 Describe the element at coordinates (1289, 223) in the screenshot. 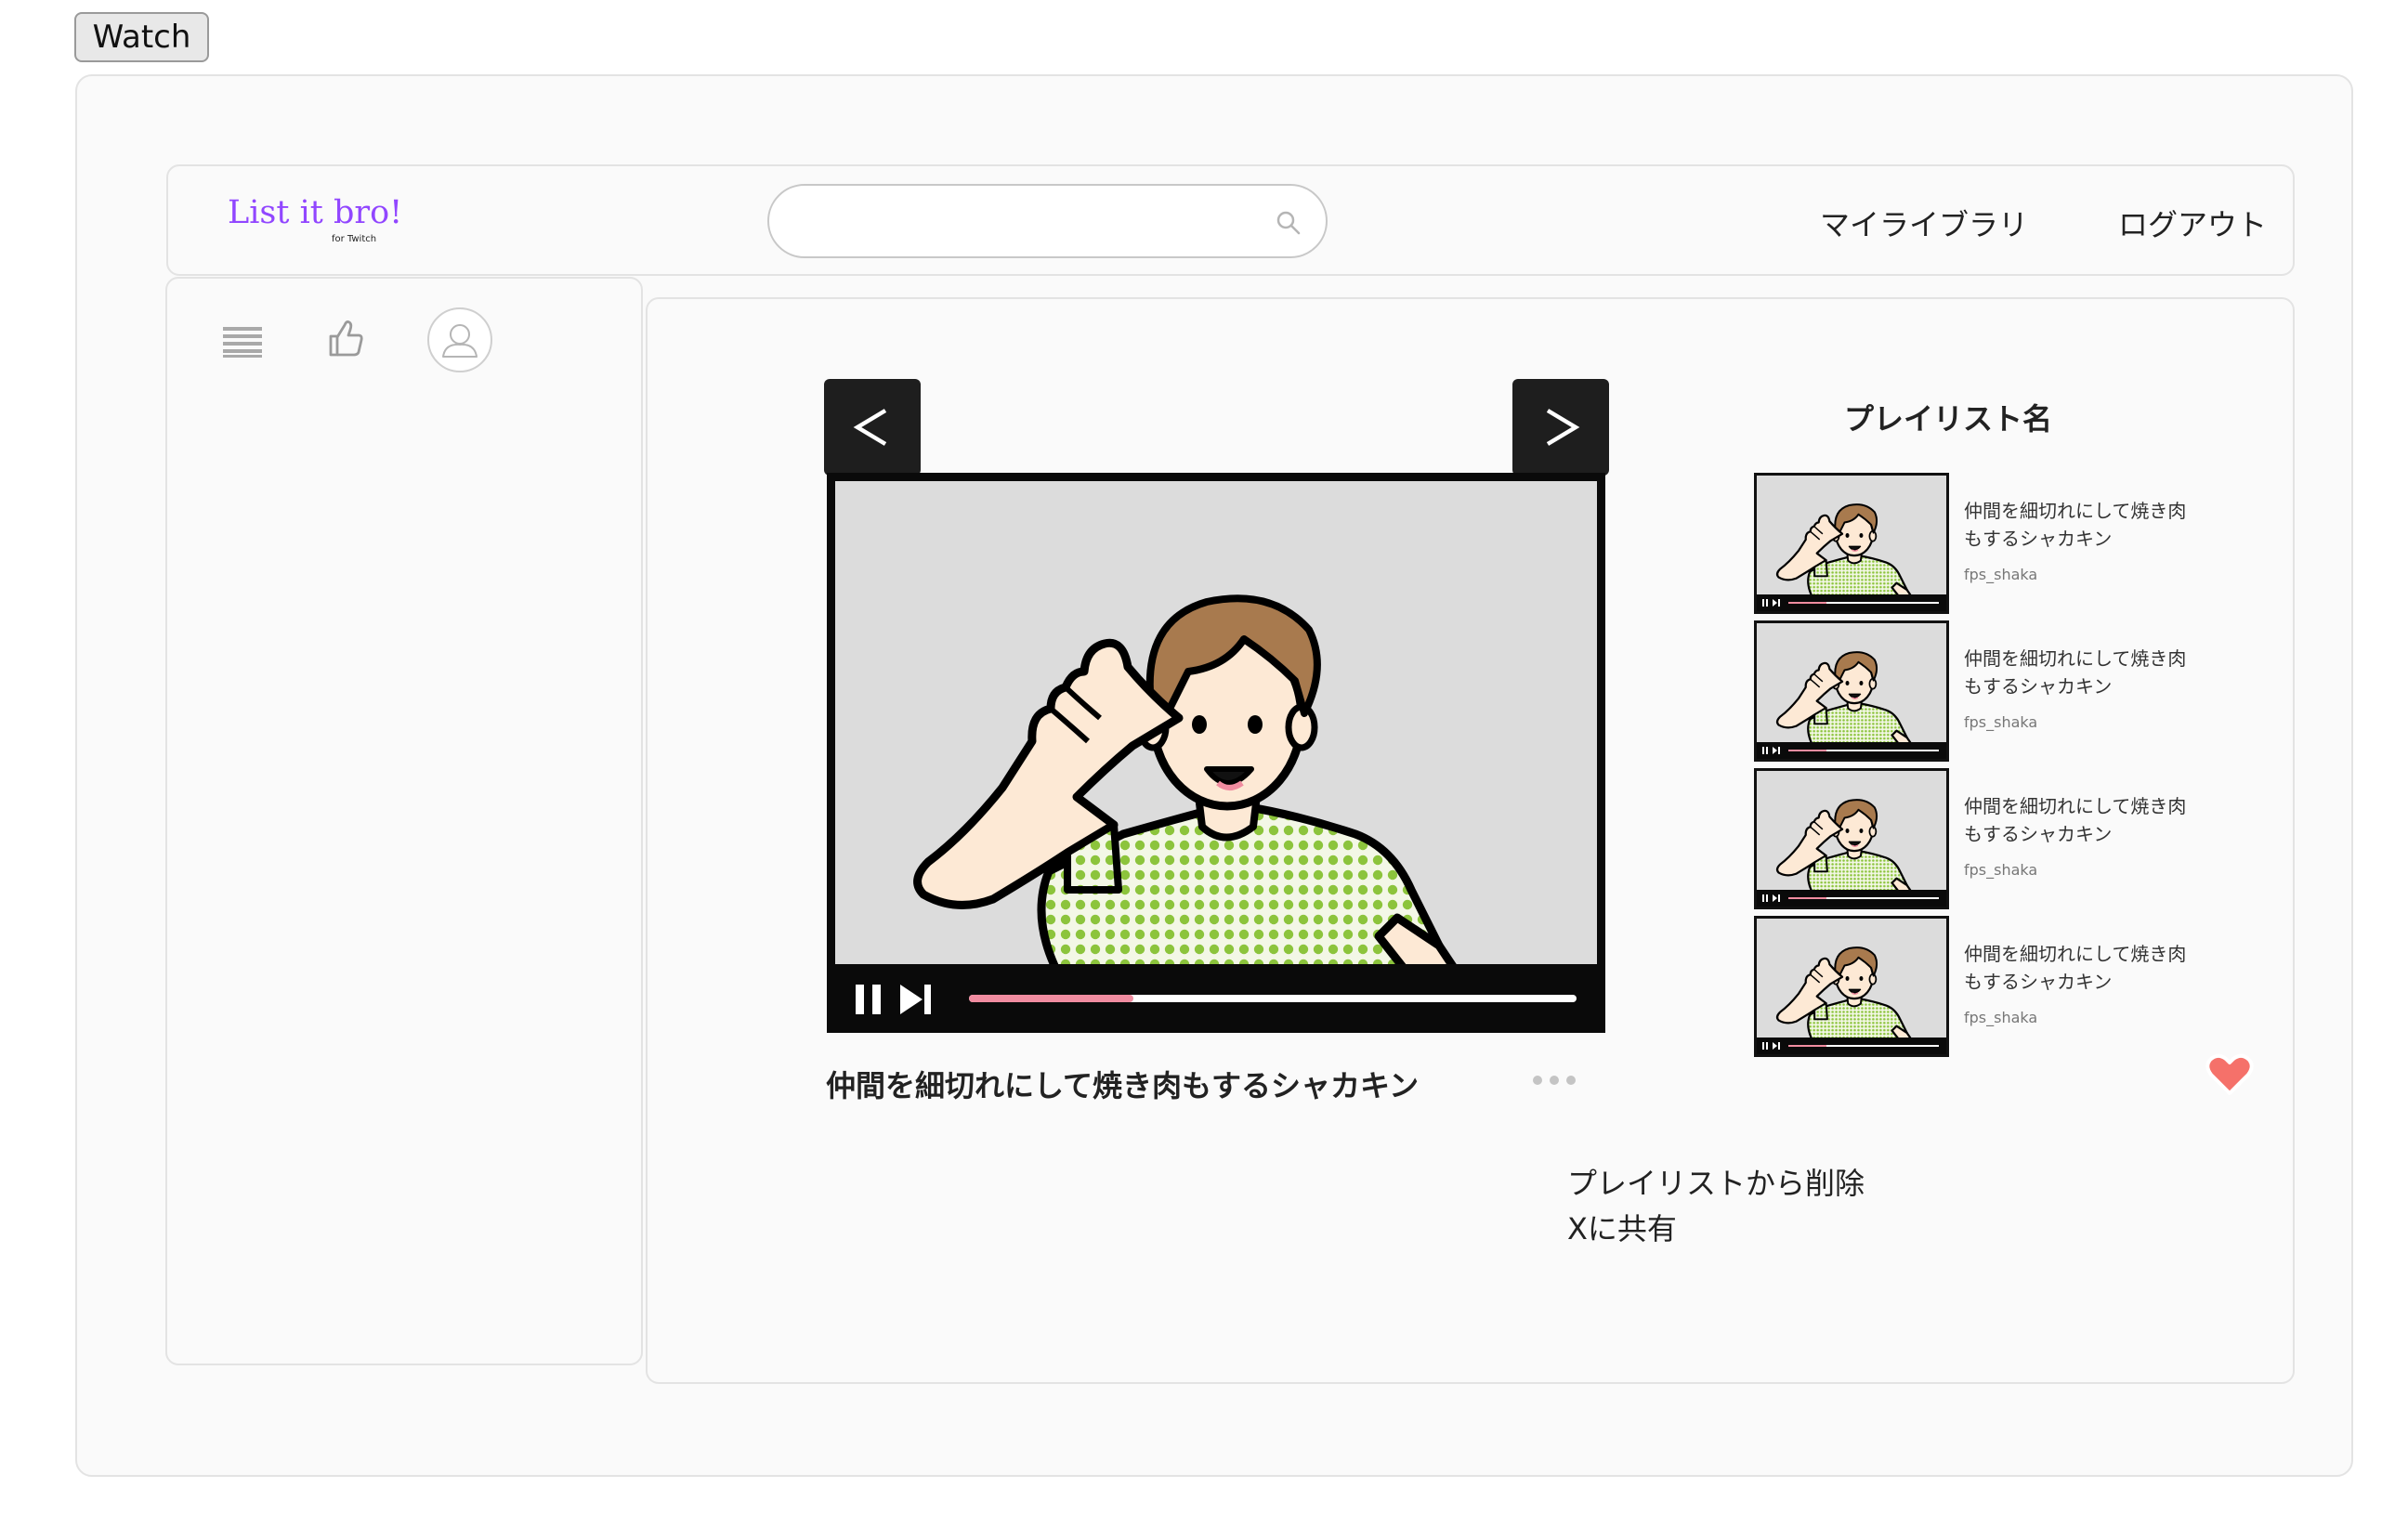

I see `search-icon` at that location.